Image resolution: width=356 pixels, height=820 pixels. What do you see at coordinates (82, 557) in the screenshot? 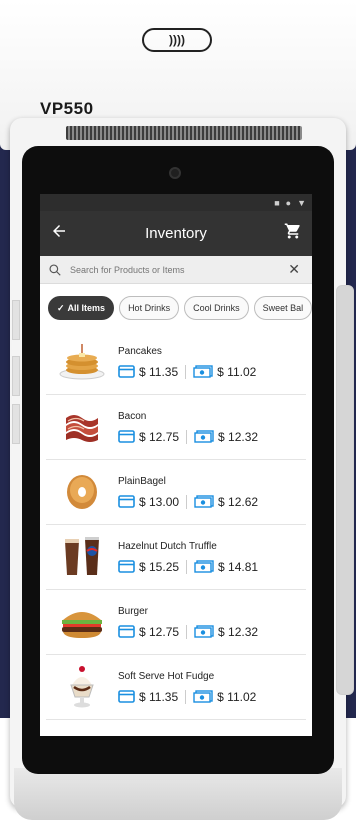
I see `drinks-image` at bounding box center [82, 557].